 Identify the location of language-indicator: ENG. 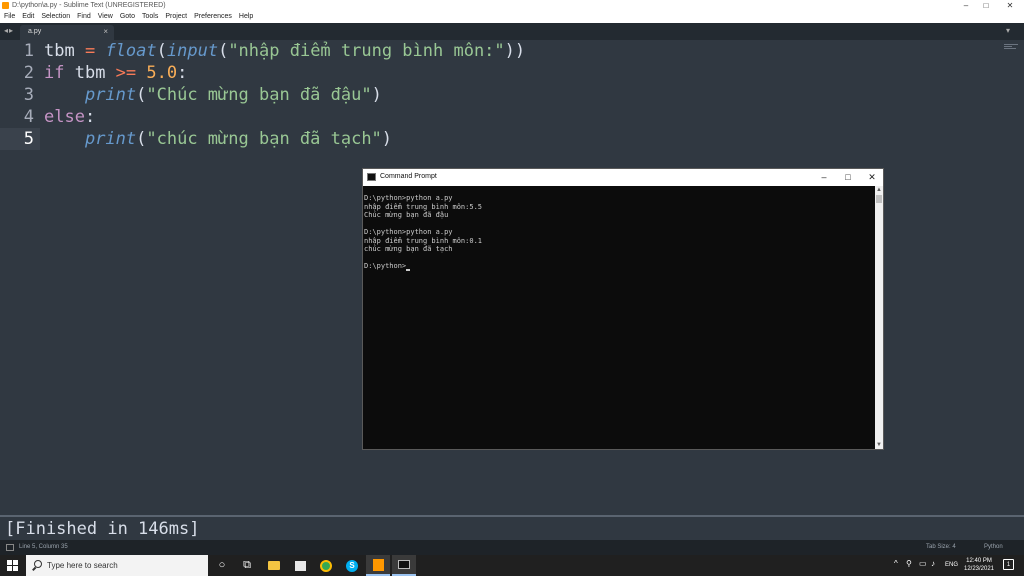
(951, 565).